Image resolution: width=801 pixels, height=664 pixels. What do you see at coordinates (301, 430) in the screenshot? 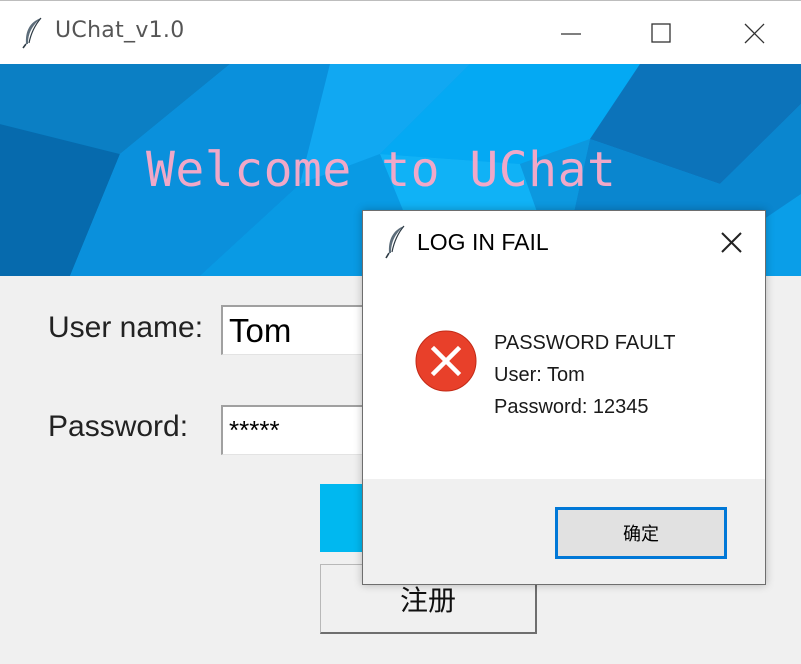
I see `password-input` at bounding box center [301, 430].